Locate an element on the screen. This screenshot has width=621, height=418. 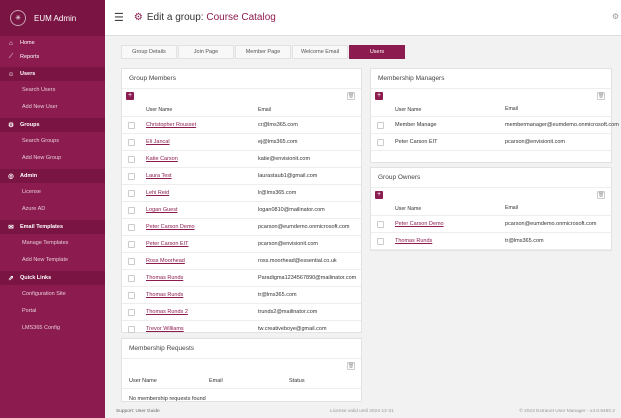
sidebar-item-portal: Portal is located at coordinates (52, 310).